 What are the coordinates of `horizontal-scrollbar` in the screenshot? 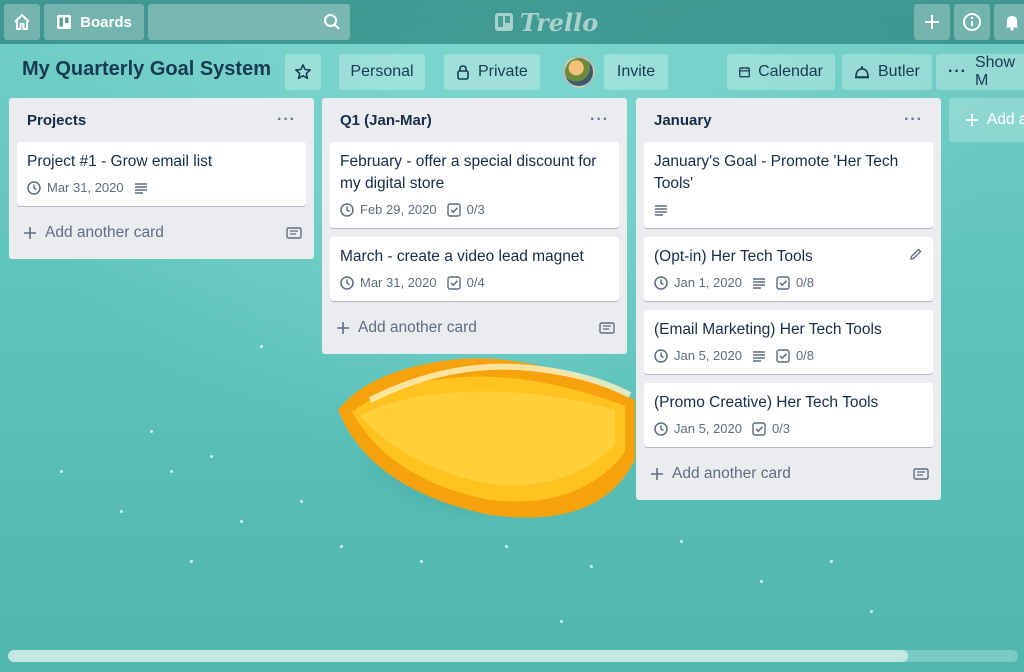 It's located at (513, 656).